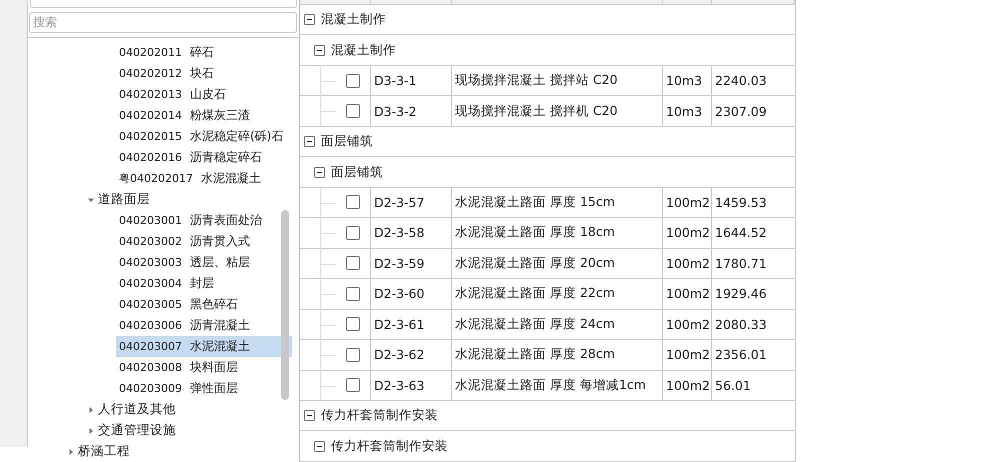  Describe the element at coordinates (204, 241) in the screenshot. I see `tree-item: 040203002 沥青贯入式` at that location.